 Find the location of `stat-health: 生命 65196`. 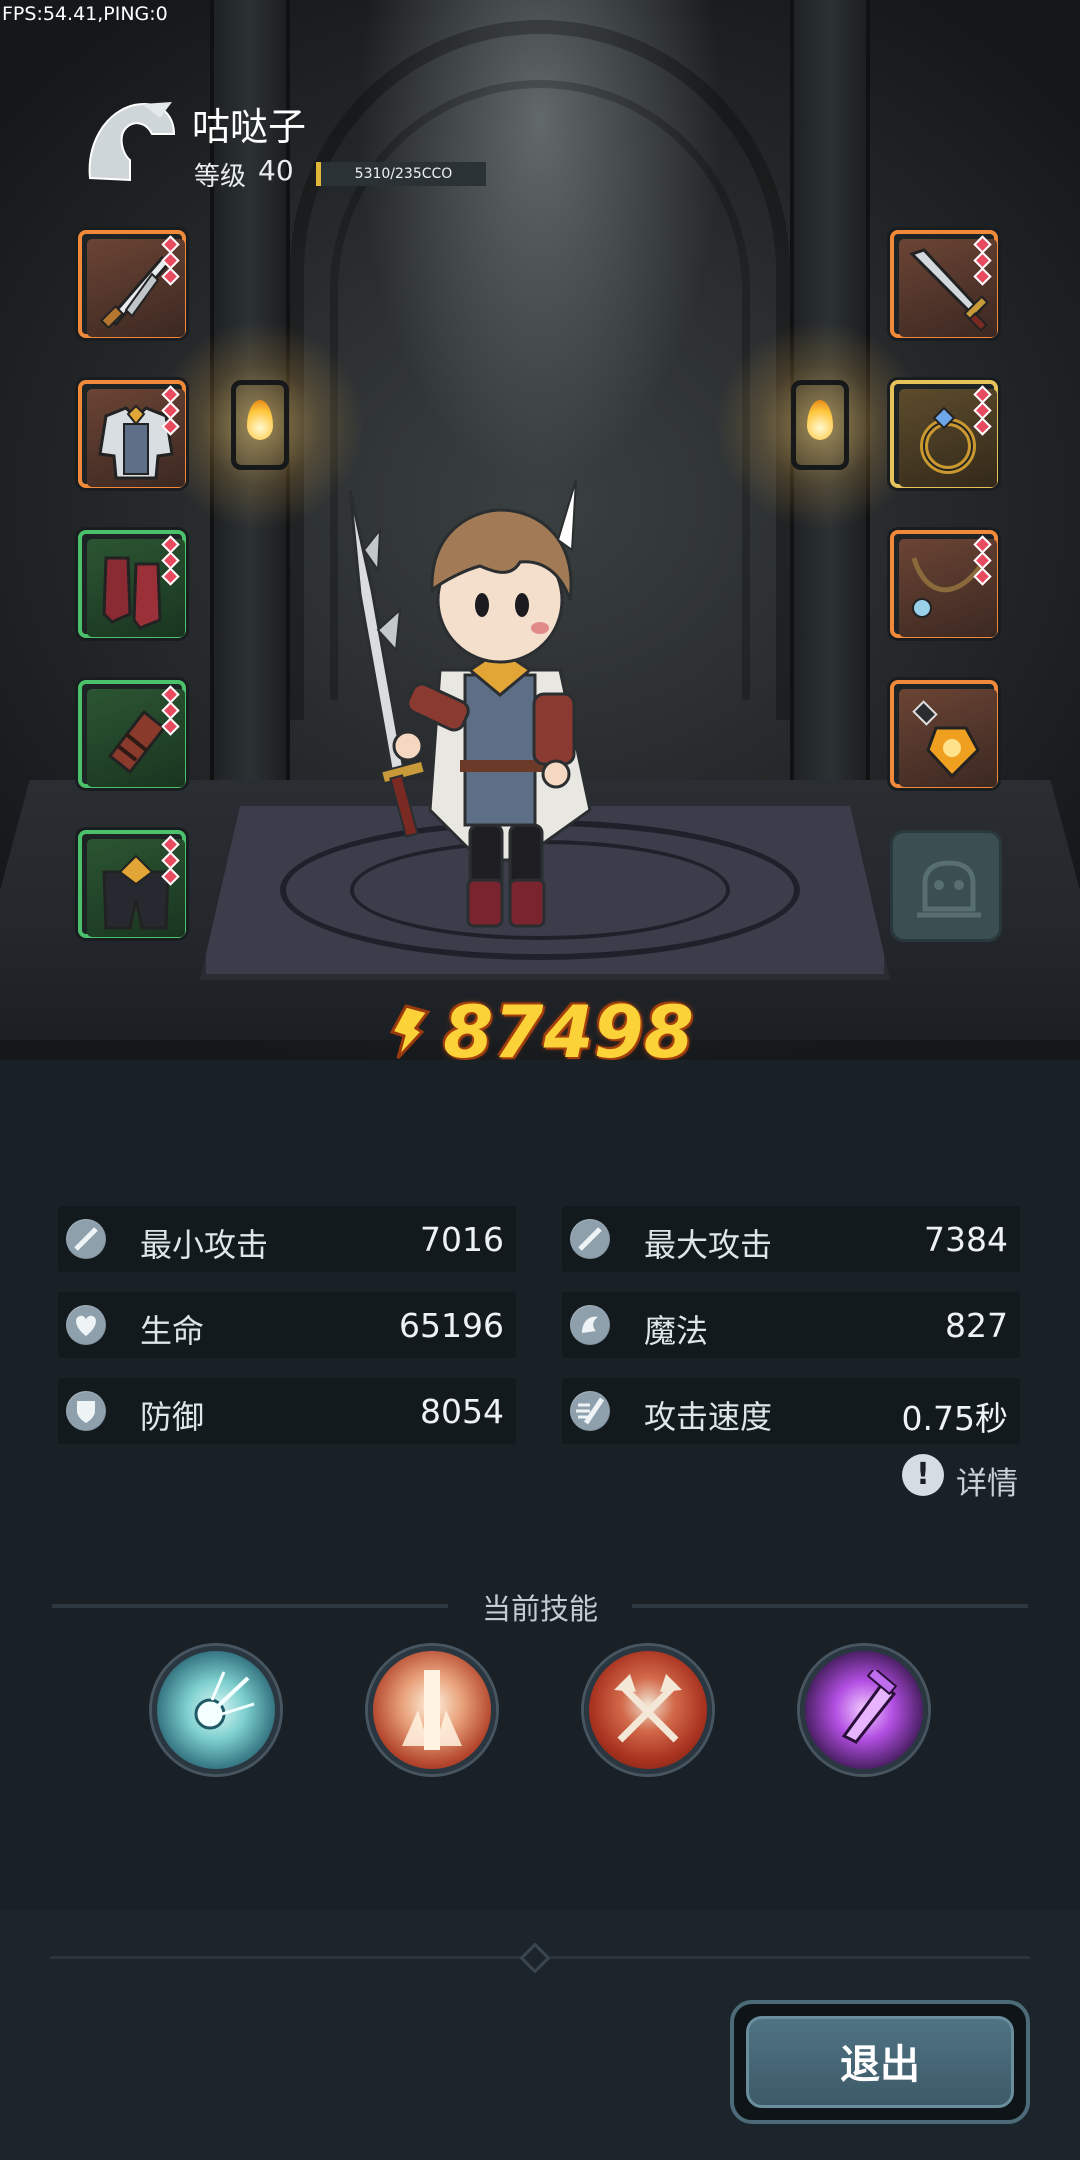

stat-health: 生命 65196 is located at coordinates (287, 1325).